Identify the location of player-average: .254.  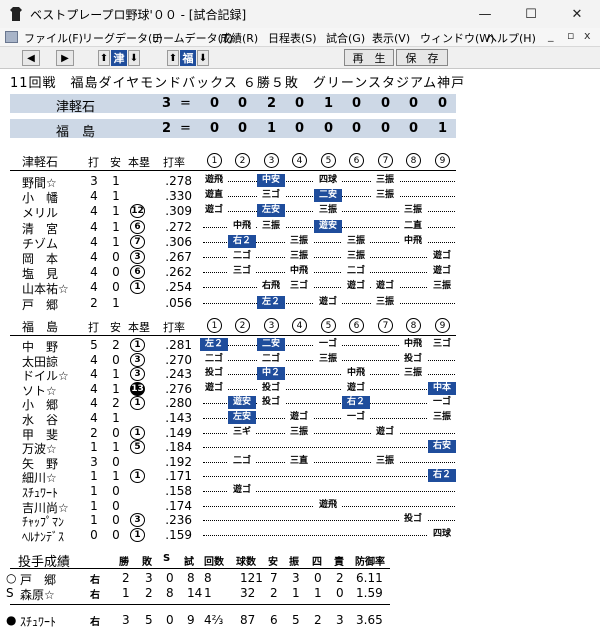
(178, 287).